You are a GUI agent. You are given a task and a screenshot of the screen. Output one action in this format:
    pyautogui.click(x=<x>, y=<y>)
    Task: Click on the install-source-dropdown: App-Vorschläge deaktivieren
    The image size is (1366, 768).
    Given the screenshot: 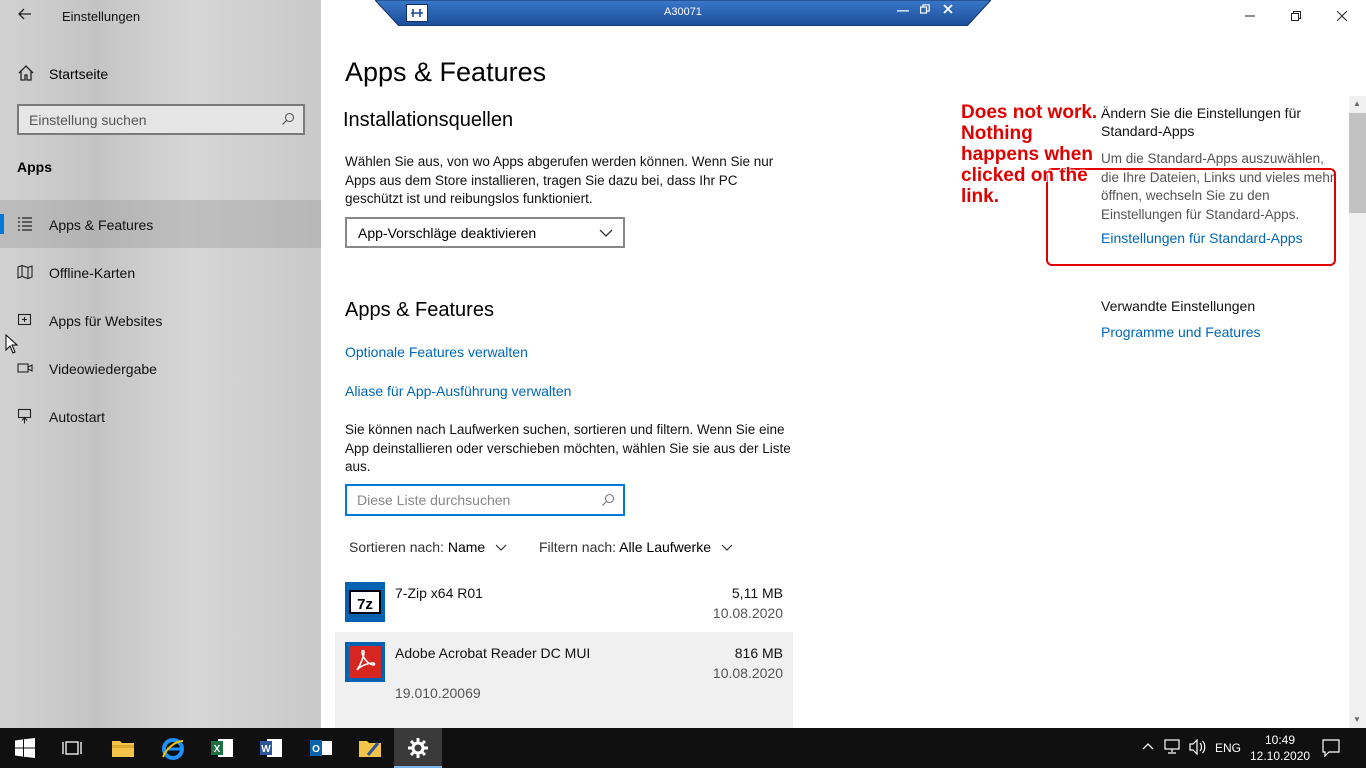 What is the action you would take?
    pyautogui.click(x=485, y=232)
    